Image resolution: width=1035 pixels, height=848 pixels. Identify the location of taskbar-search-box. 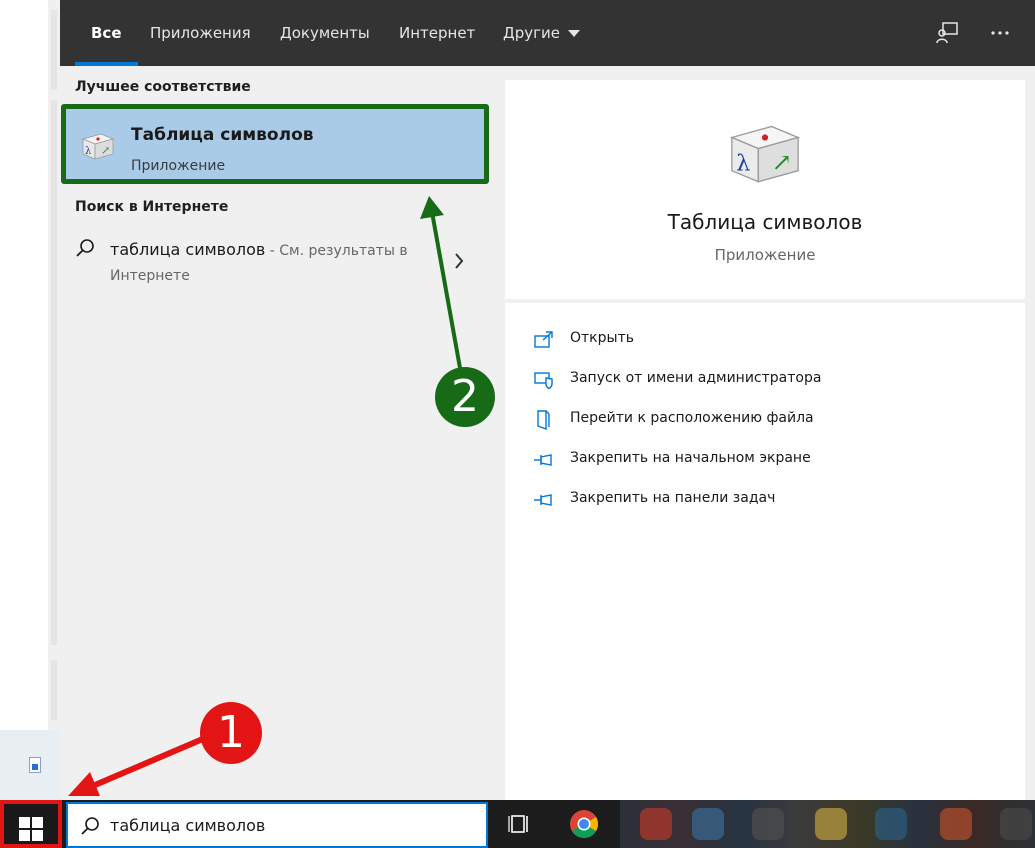
(277, 825).